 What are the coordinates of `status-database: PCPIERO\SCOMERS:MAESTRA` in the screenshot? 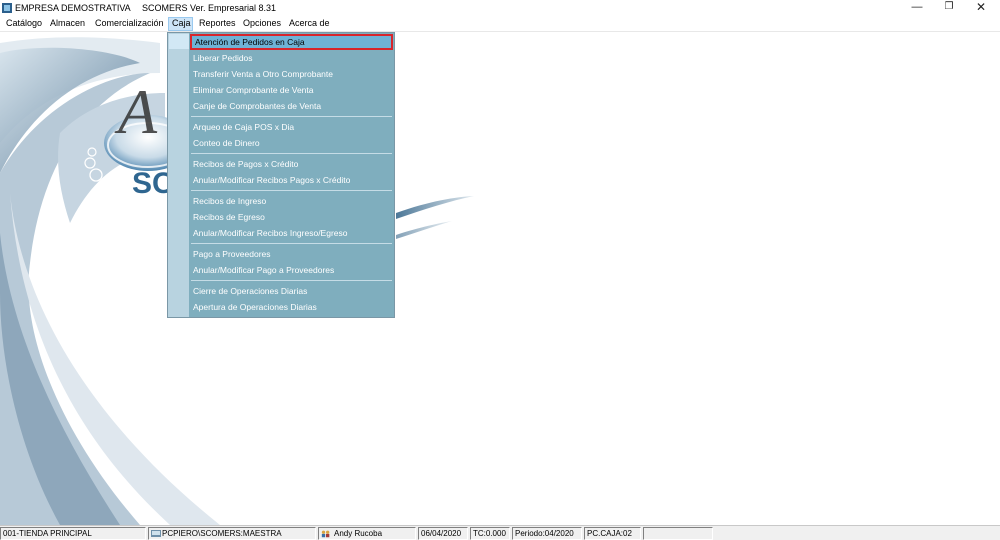 It's located at (232, 533).